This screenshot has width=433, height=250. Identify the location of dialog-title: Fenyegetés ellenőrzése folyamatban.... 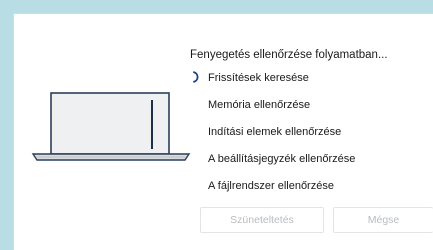
(289, 55).